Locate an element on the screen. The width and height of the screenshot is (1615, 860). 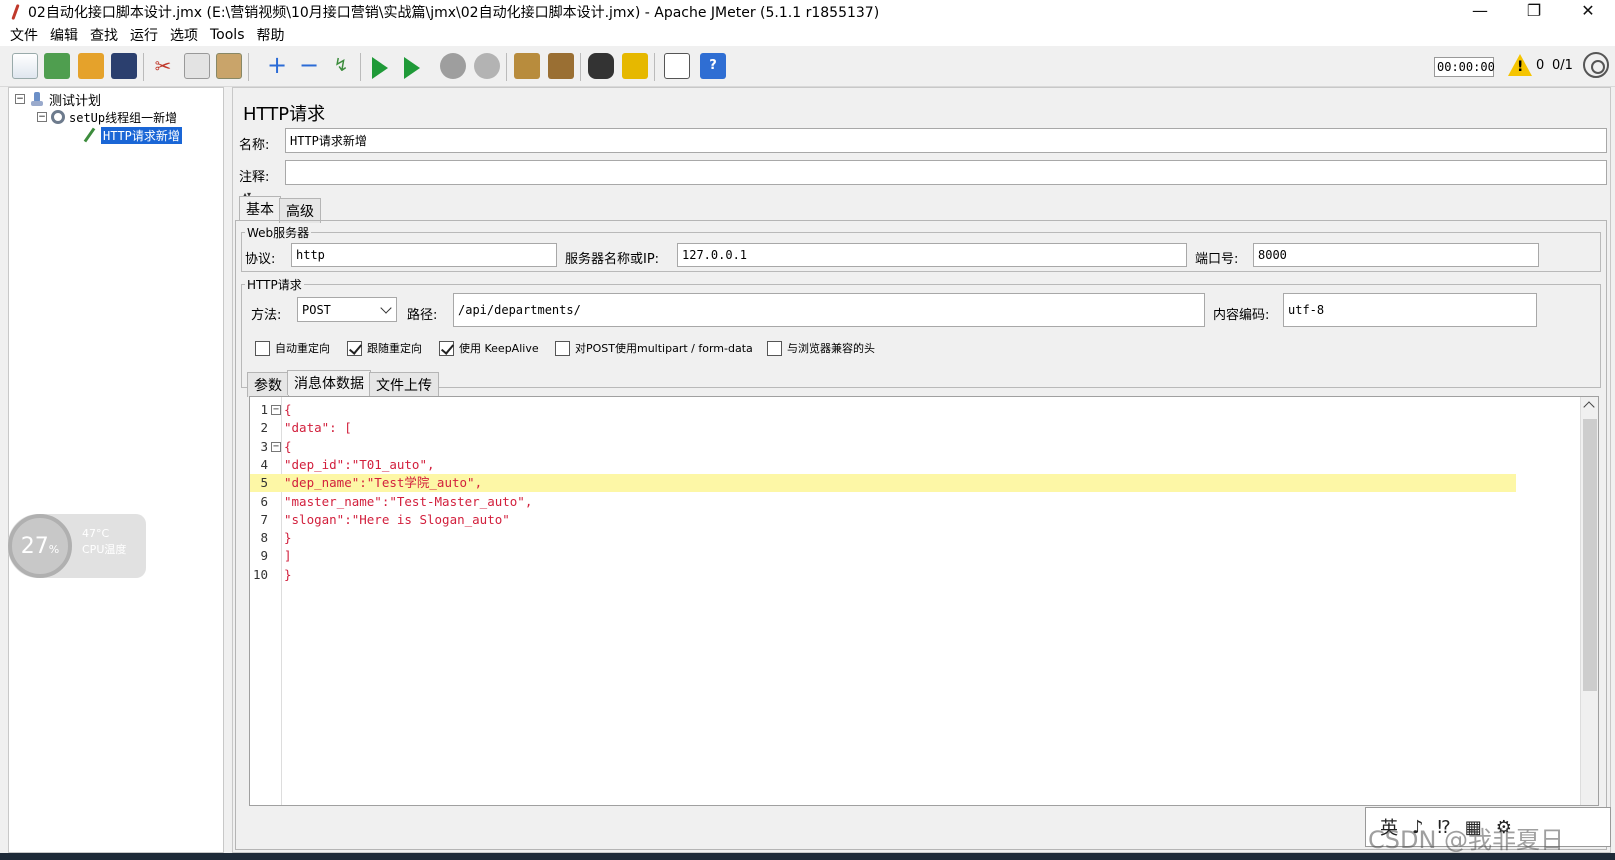
save-icon is located at coordinates (124, 66).